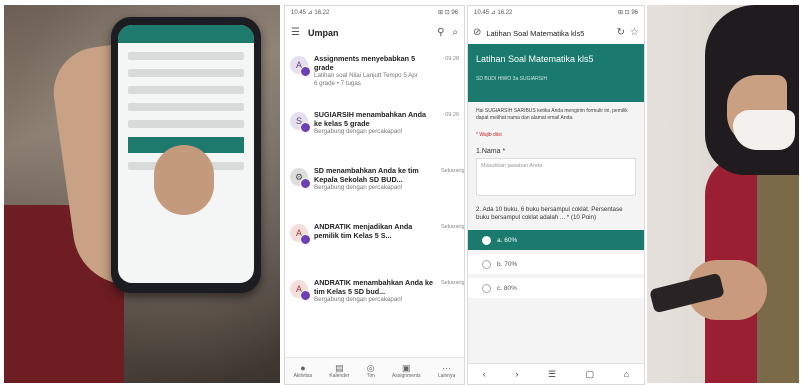  I want to click on option-b: b. 70%, so click(556, 264).